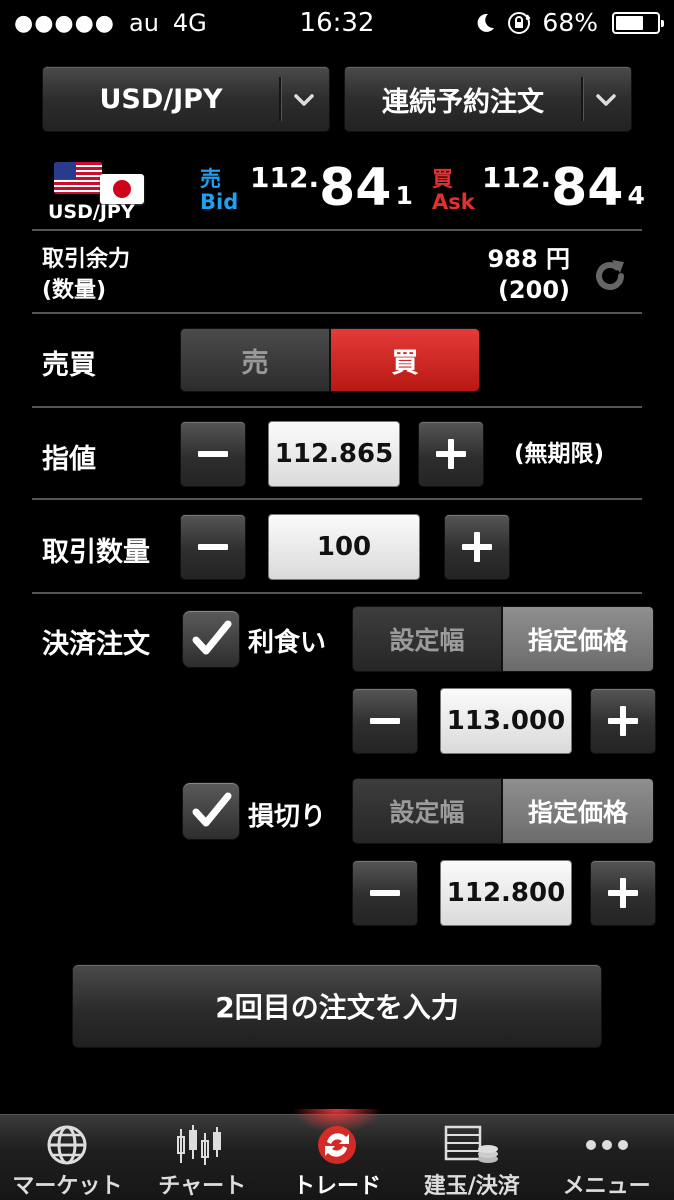  Describe the element at coordinates (86, 275) in the screenshot. I see `margin-label: 取引余力 (数量)` at that location.